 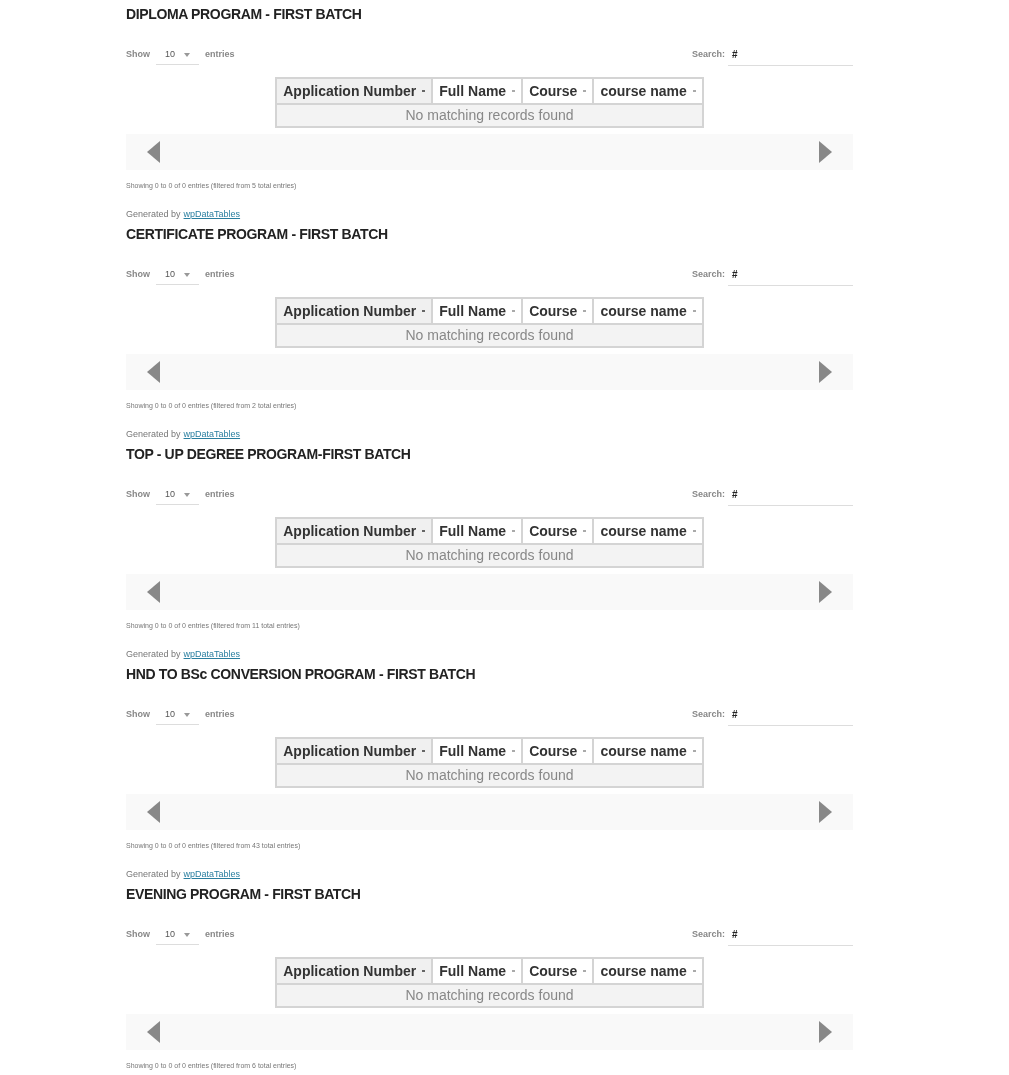 I want to click on section-title: TOP - UP DEGREE PROGRAM-FIRST BATCH, so click(x=269, y=454).